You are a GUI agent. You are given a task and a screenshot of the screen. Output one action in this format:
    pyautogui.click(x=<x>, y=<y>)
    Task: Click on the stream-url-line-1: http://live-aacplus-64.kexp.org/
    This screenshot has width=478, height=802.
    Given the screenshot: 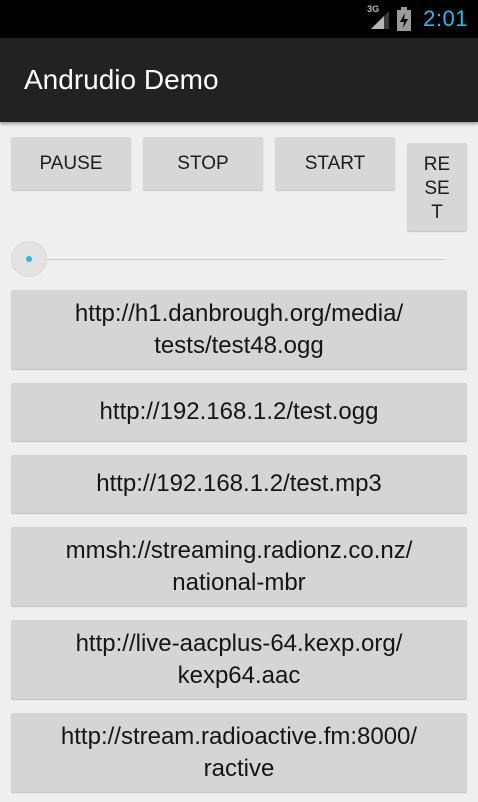 What is the action you would take?
    pyautogui.click(x=239, y=643)
    